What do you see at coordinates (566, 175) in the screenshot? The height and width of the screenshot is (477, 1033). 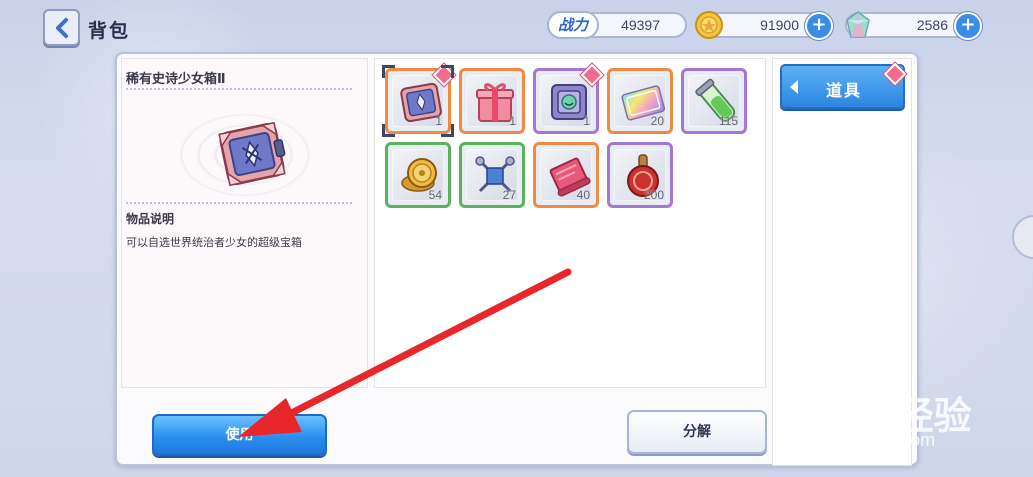 I see `inventory-slot-scroll: 40` at bounding box center [566, 175].